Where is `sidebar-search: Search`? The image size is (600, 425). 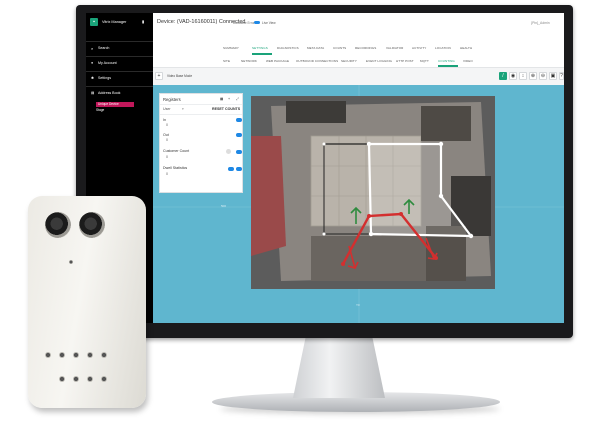
sidebar-search: Search is located at coordinates (103, 48).